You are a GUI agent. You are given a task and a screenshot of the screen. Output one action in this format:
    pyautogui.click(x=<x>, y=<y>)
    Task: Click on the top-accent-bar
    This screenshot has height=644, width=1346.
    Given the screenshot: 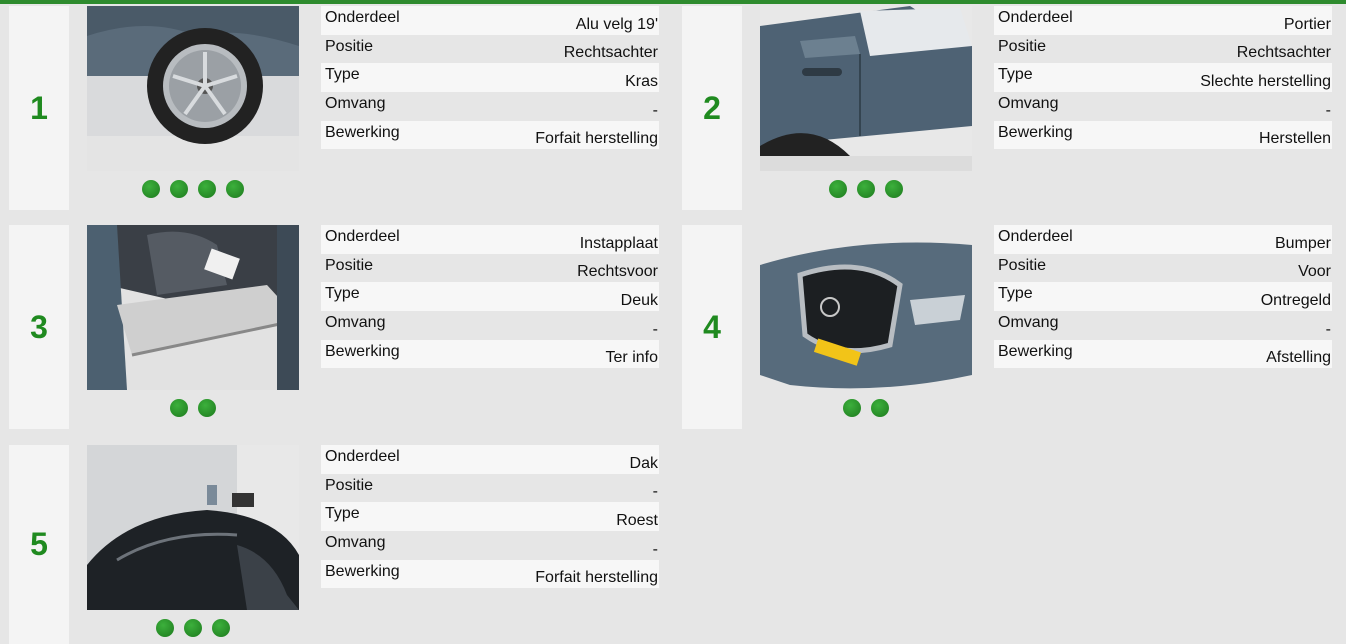 What is the action you would take?
    pyautogui.click(x=673, y=2)
    